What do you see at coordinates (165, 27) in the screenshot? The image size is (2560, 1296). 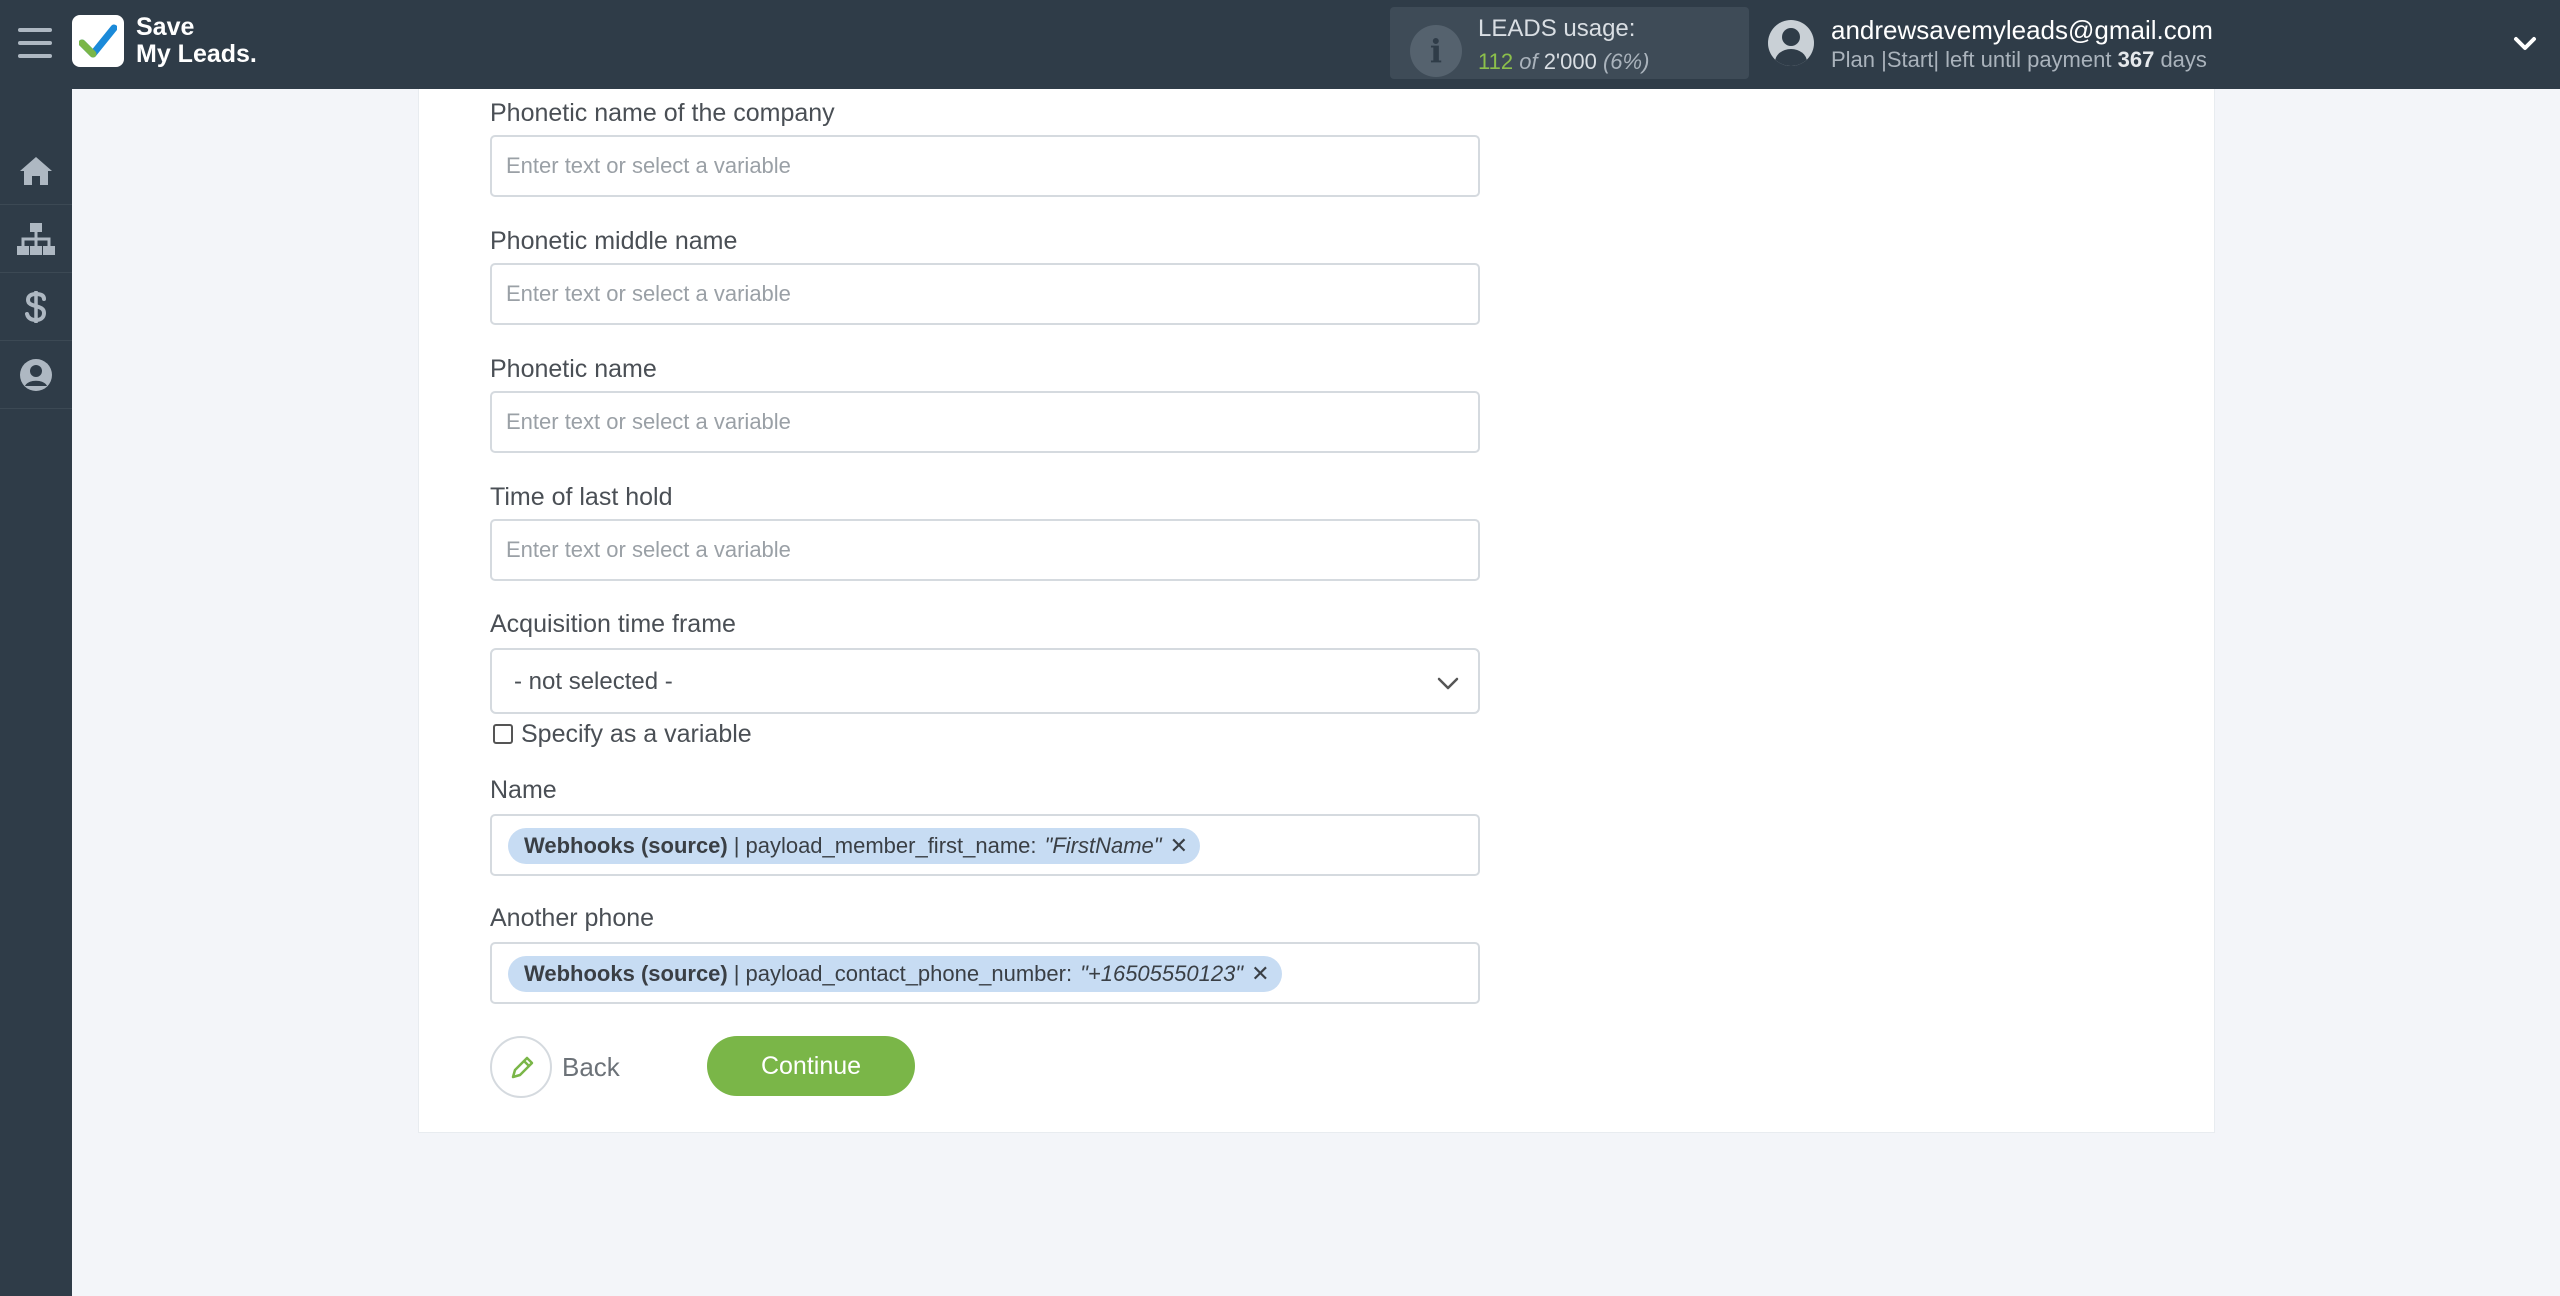 I see `brand-line-1: Save` at bounding box center [165, 27].